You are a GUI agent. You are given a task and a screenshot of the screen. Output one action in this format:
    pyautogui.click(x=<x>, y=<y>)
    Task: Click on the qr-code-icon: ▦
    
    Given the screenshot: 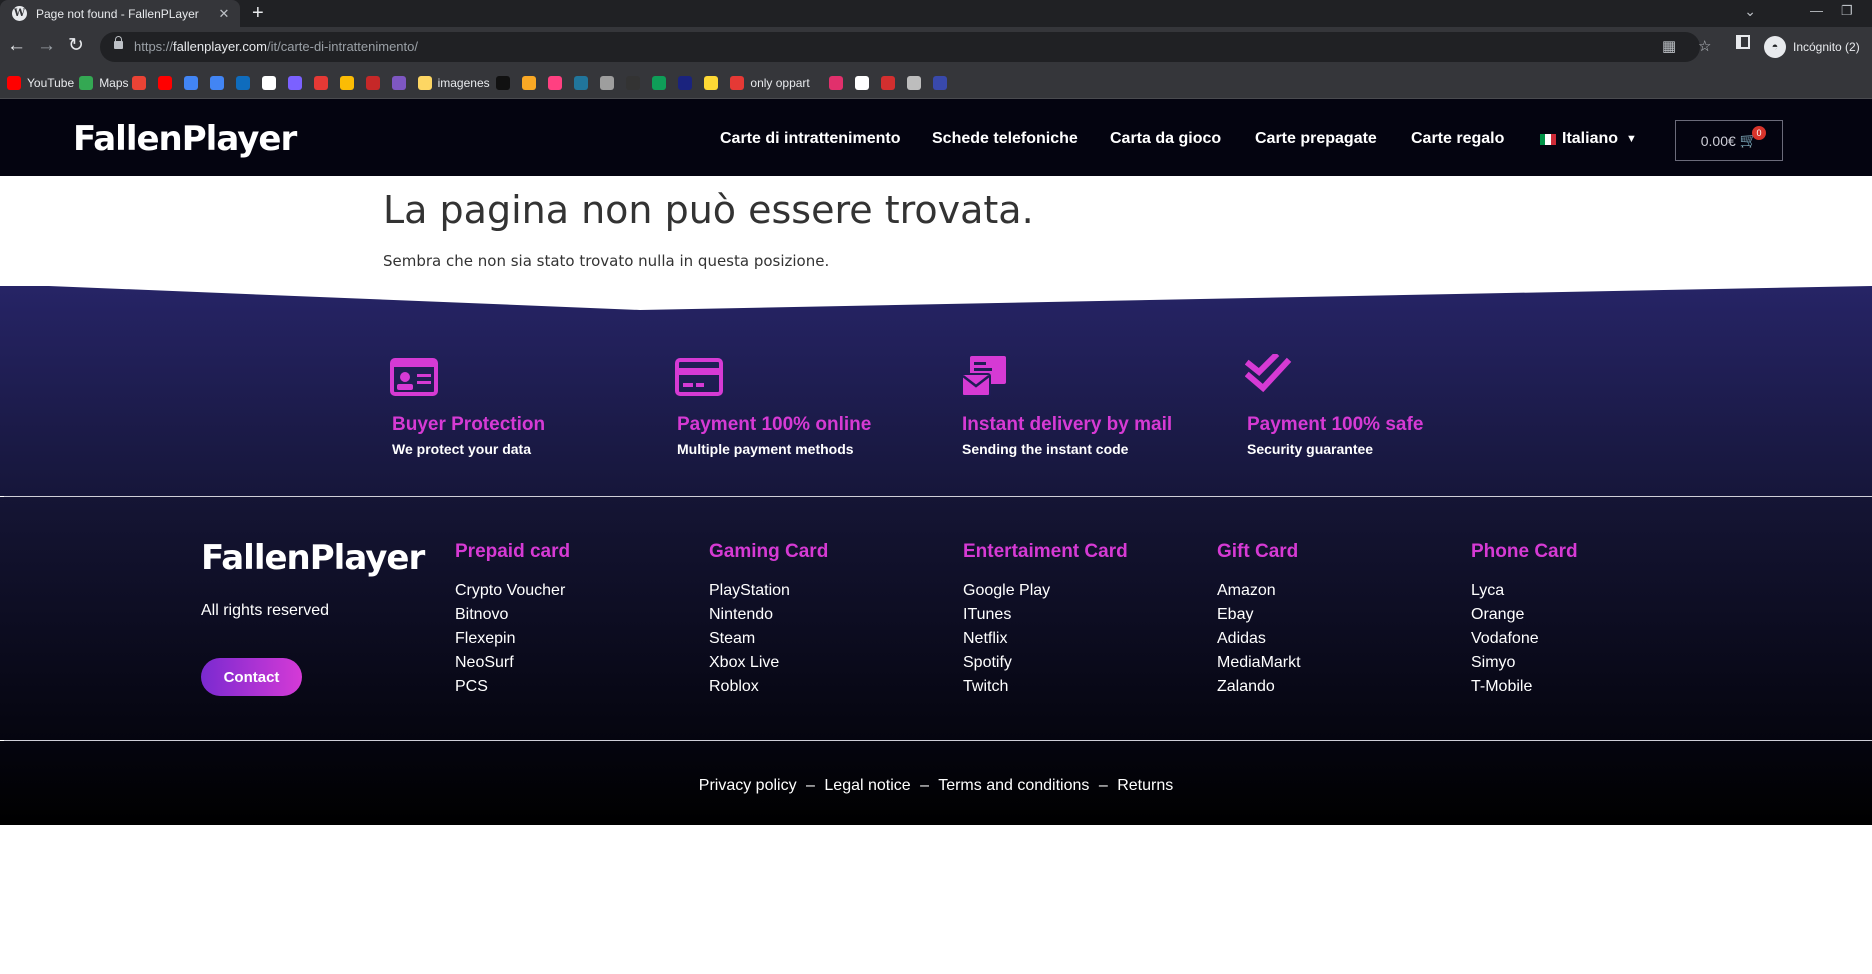 What is the action you would take?
    pyautogui.click(x=1669, y=46)
    